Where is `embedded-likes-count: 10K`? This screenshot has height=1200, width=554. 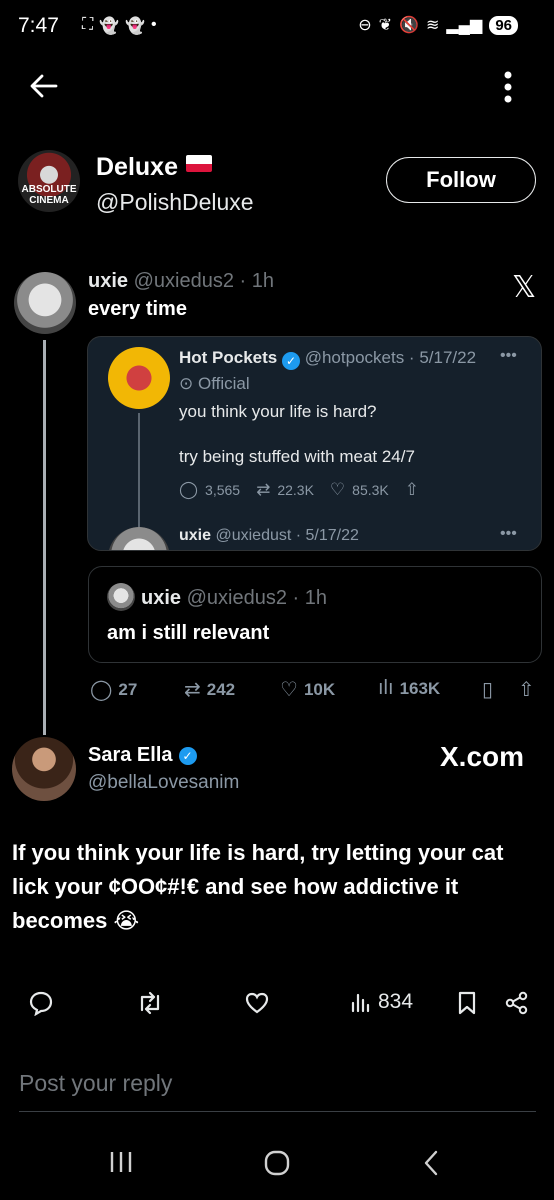
embedded-likes-count: 10K is located at coordinates (319, 689).